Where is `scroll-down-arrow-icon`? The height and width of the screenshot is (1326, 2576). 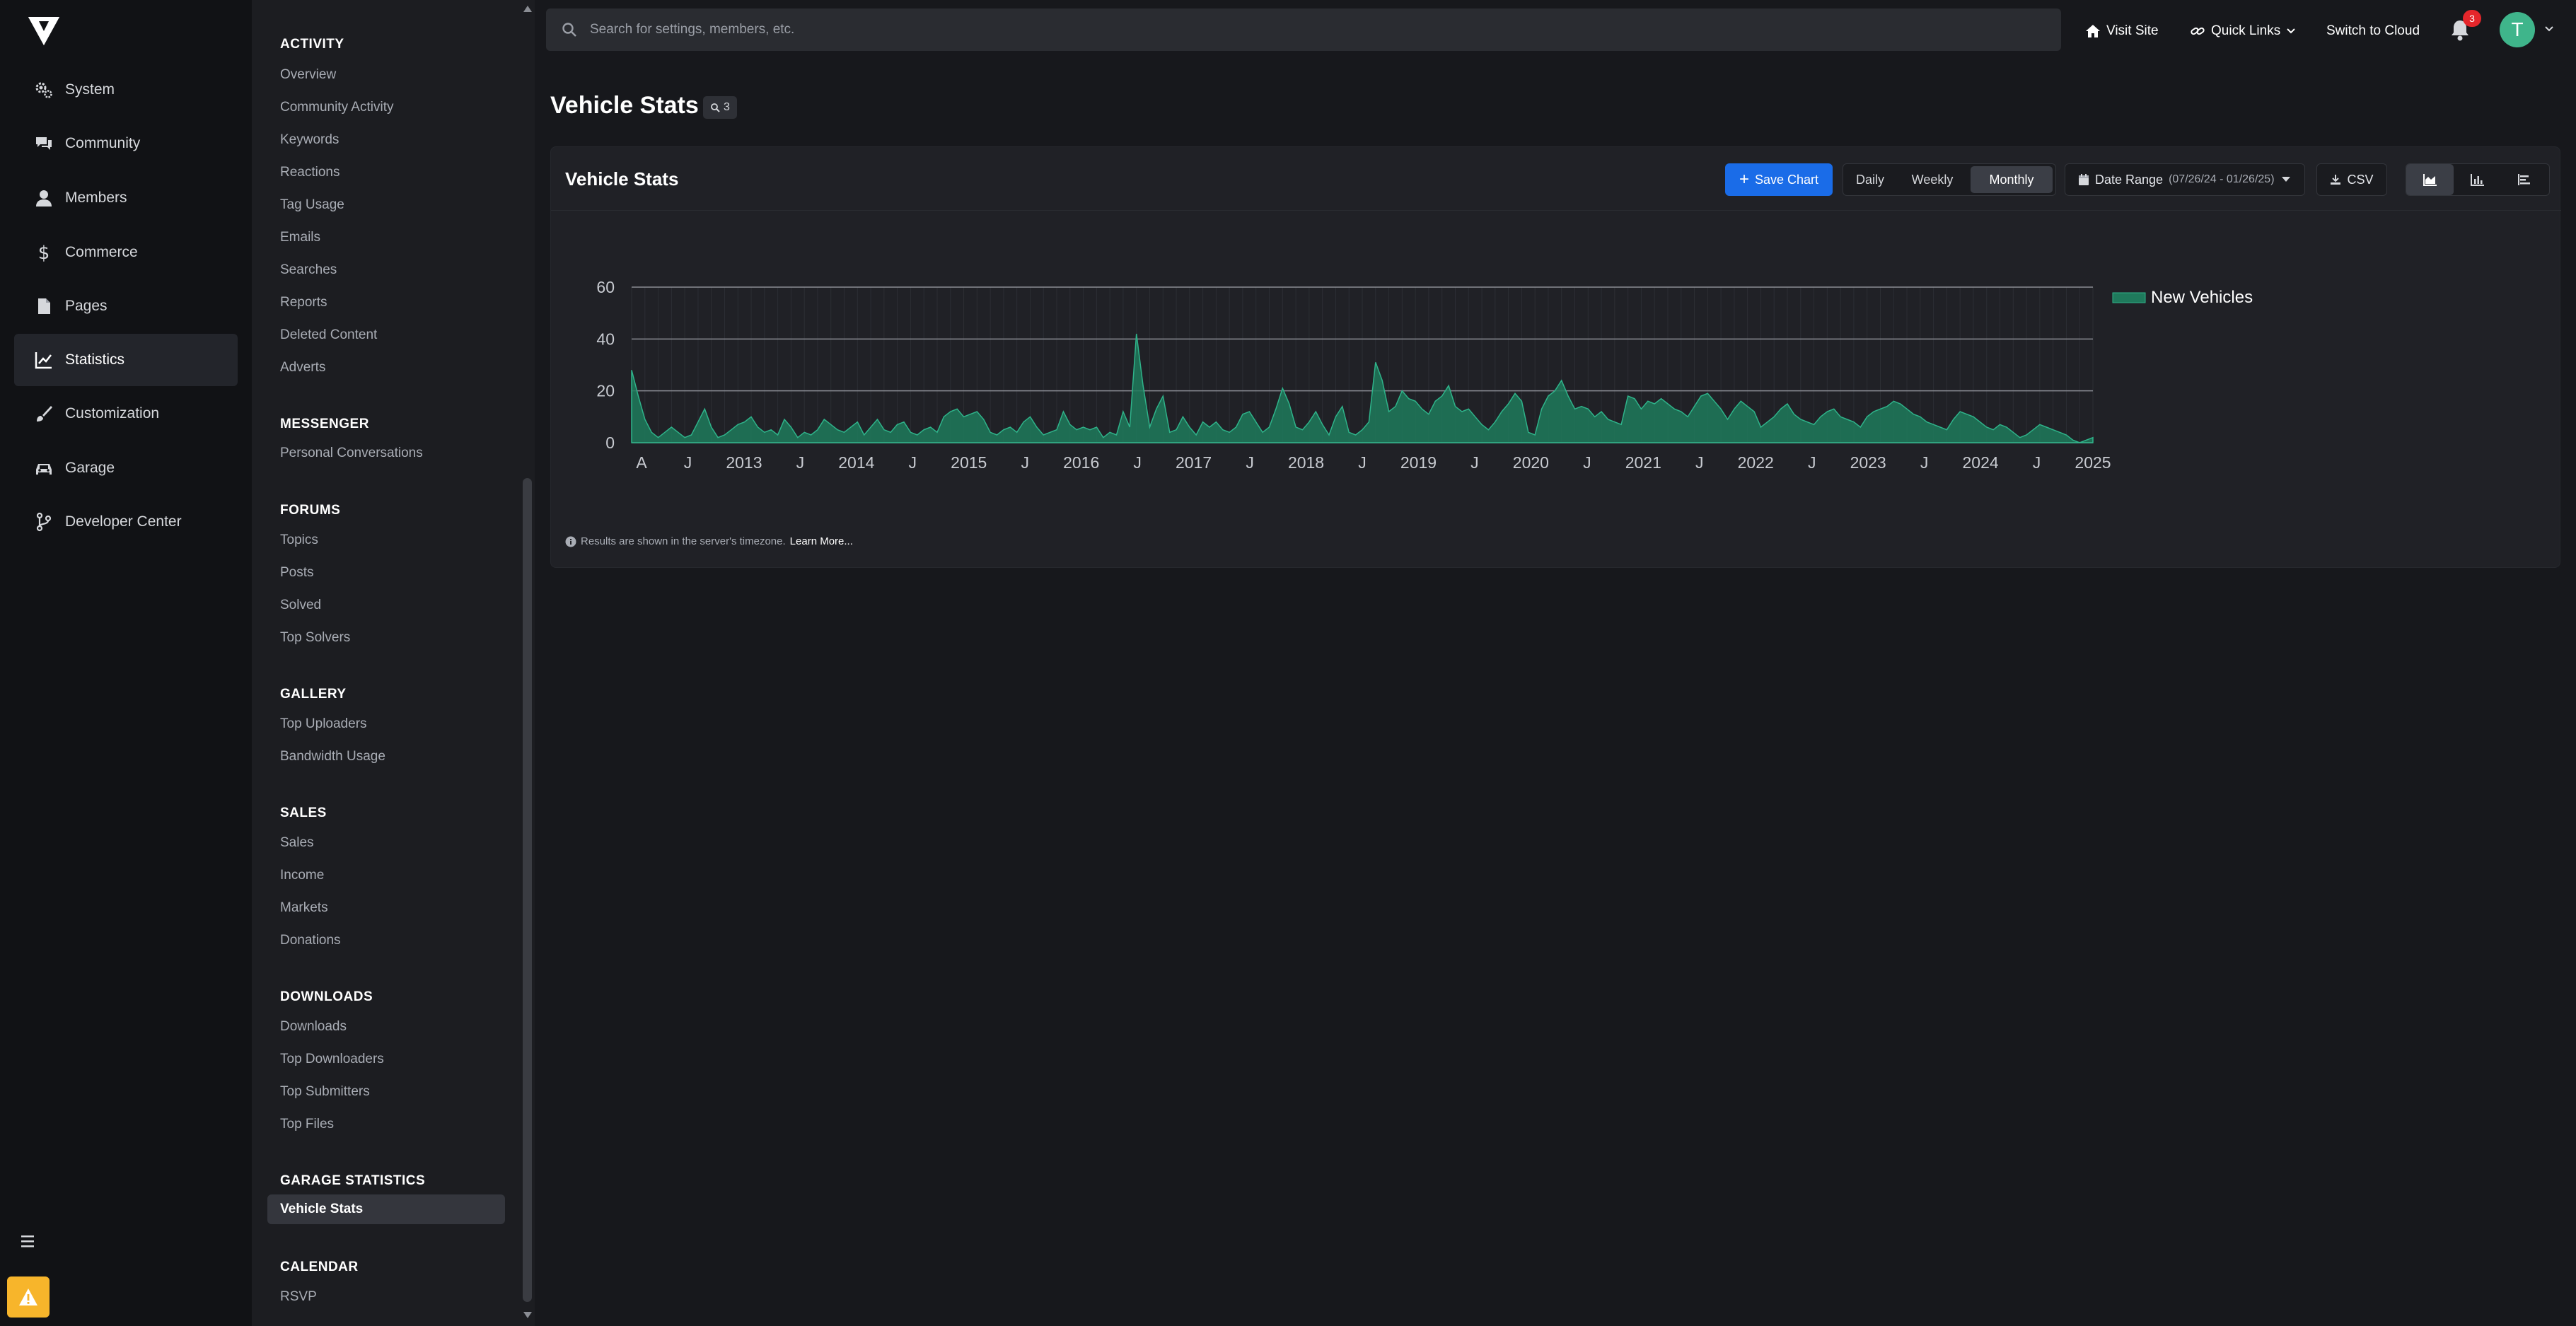 scroll-down-arrow-icon is located at coordinates (527, 1315).